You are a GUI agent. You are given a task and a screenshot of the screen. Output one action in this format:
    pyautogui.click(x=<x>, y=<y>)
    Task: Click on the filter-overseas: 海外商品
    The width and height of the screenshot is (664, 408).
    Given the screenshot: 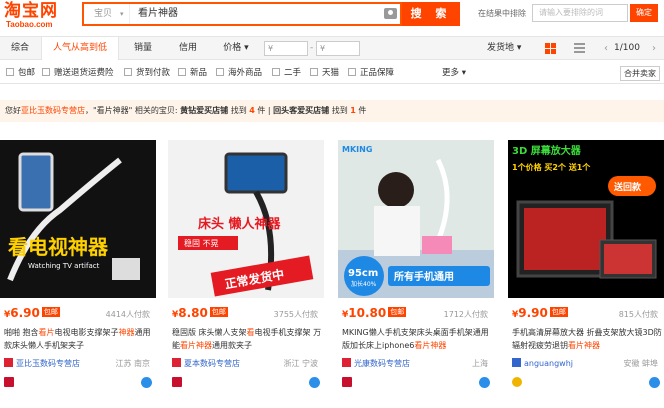 What is the action you would take?
    pyautogui.click(x=239, y=73)
    